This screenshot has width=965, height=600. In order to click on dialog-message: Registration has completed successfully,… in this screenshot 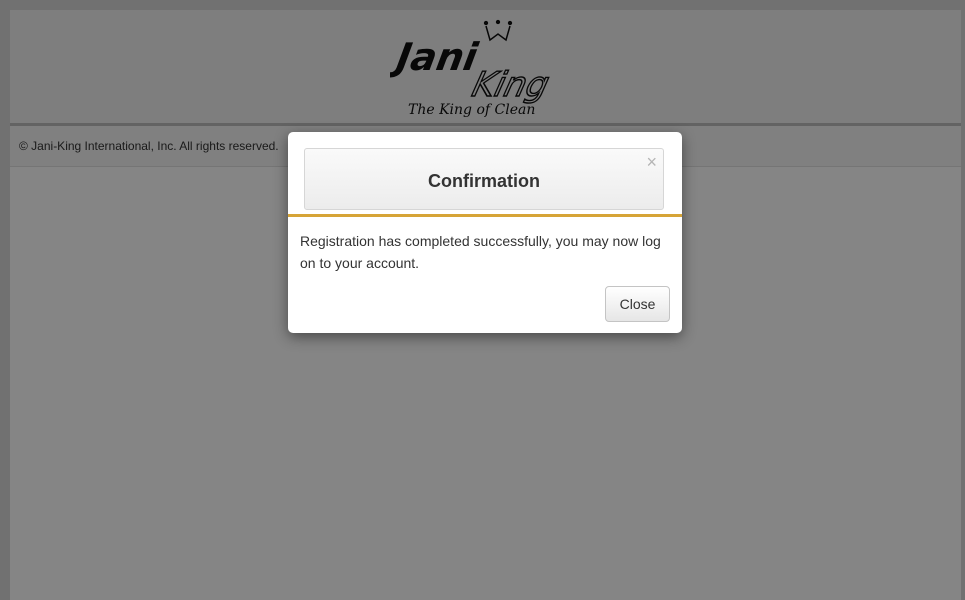, I will do `click(480, 252)`.